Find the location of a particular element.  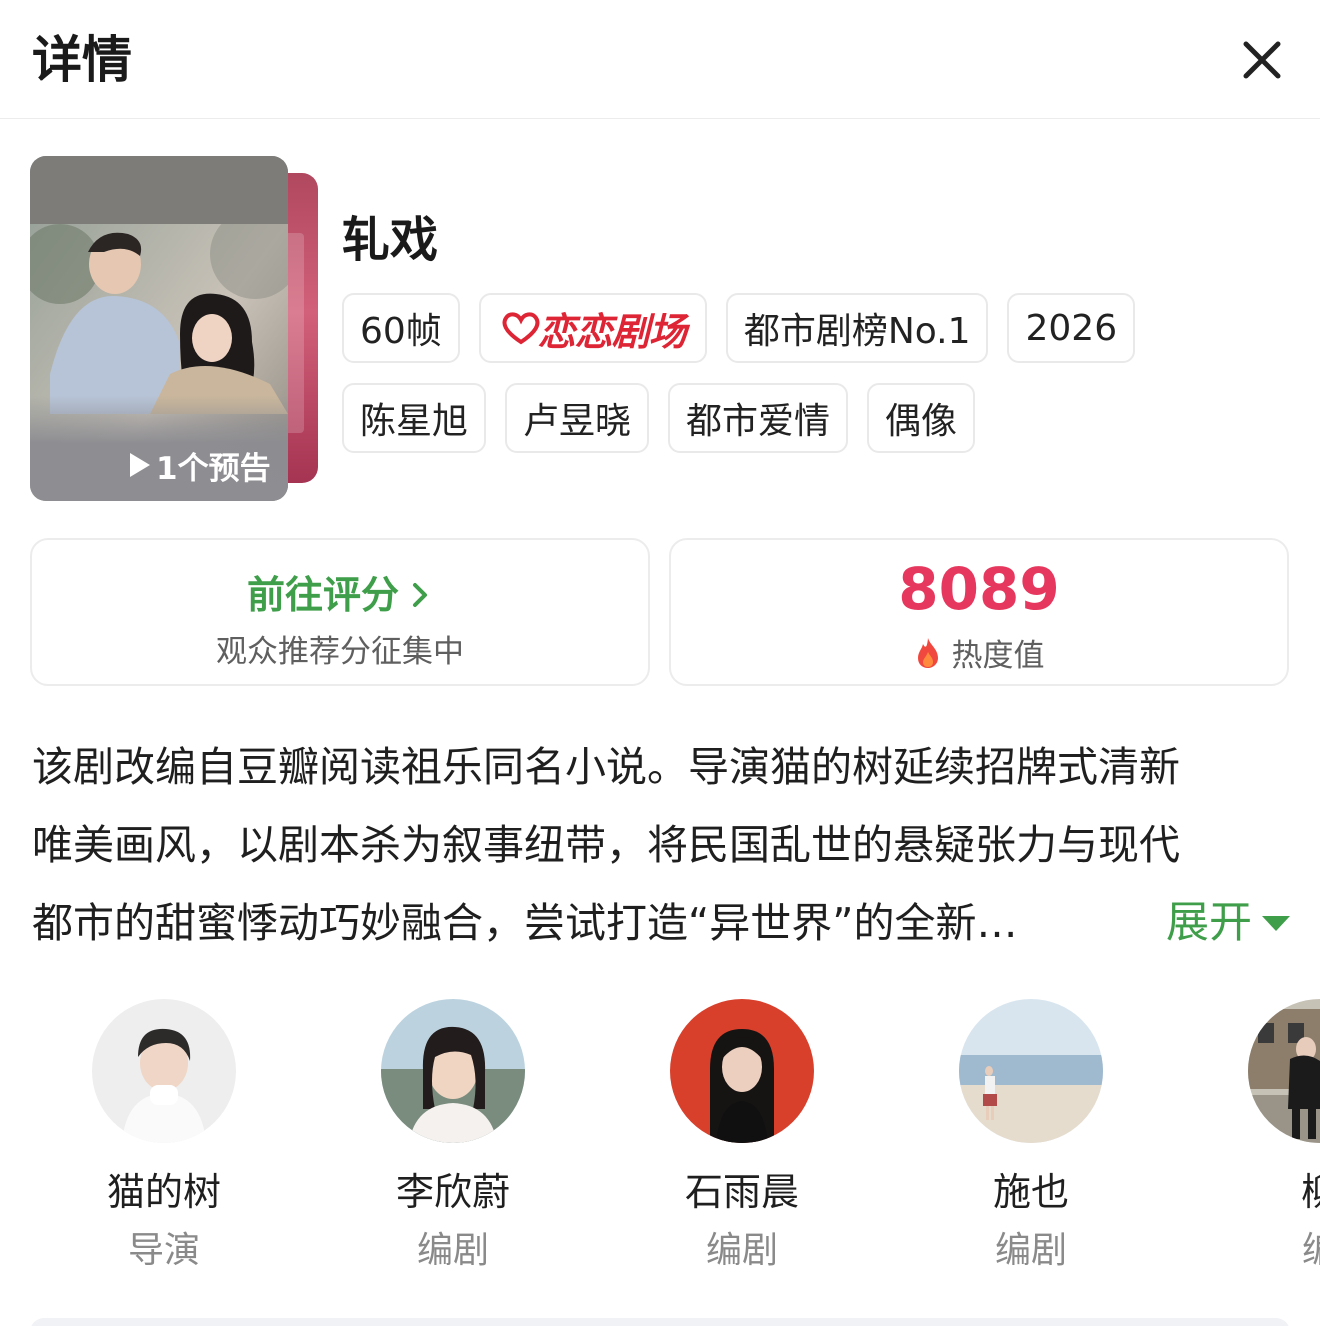

close-icon is located at coordinates (1262, 60).